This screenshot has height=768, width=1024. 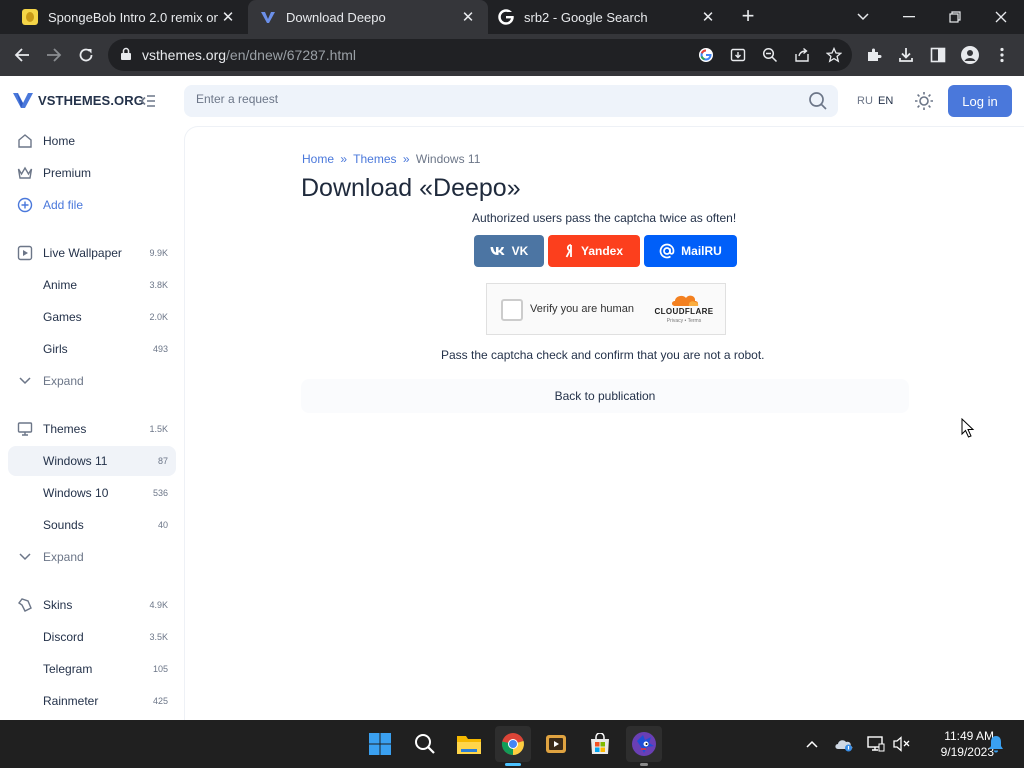 I want to click on sidebar-item-games: Games 2.0K, so click(x=92, y=317).